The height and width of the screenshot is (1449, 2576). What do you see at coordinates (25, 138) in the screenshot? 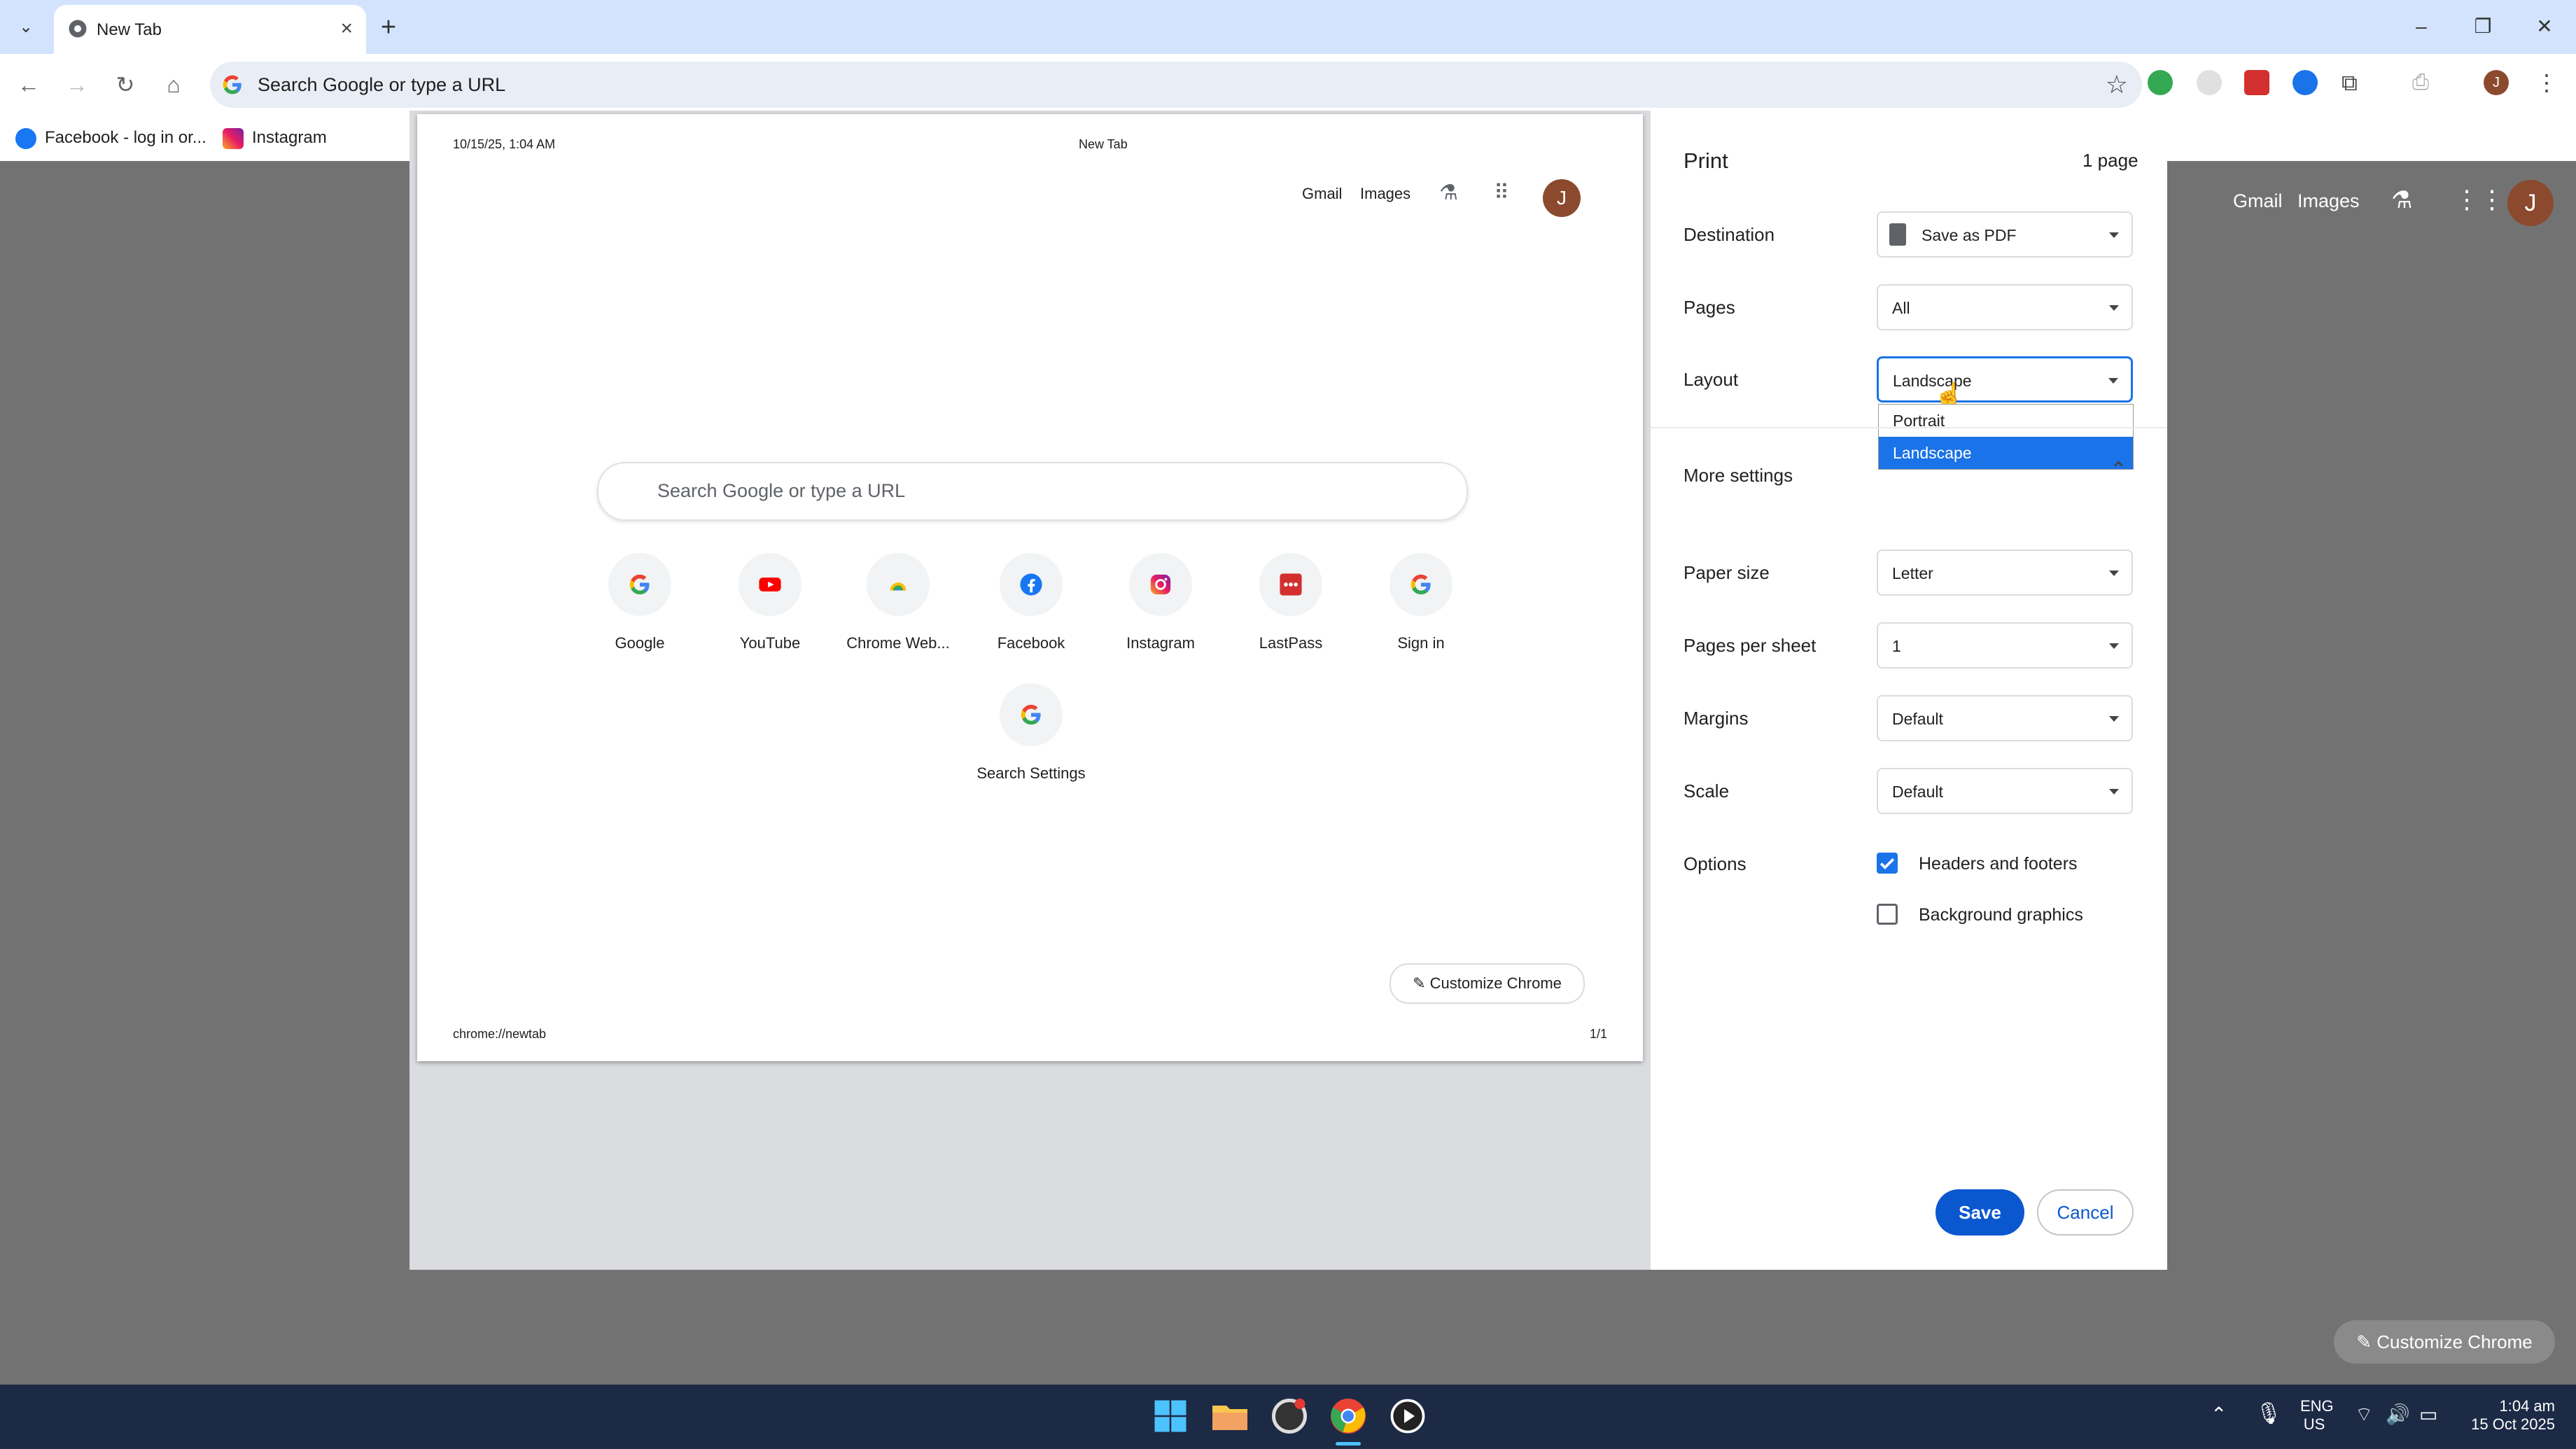
I see `facebook-icon` at bounding box center [25, 138].